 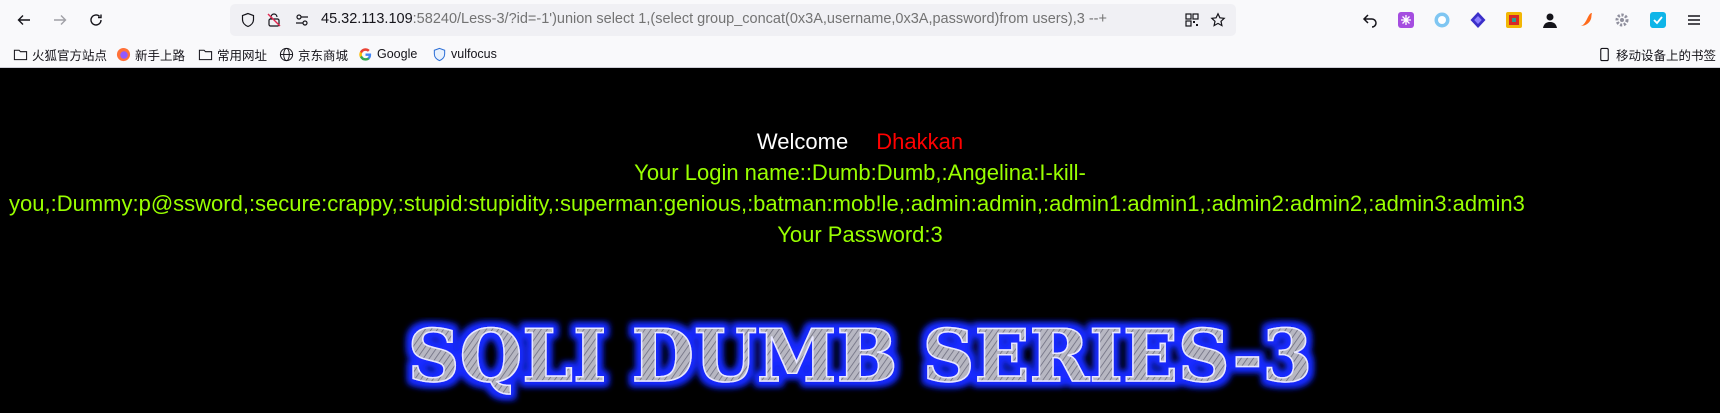 I want to click on url-host: 45.32.113.109, so click(x=367, y=19).